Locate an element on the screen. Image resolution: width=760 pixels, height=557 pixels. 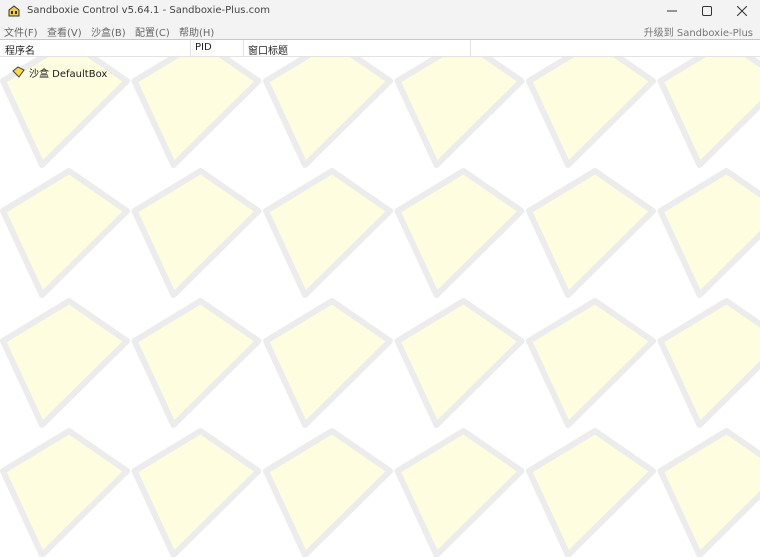
minimize-button is located at coordinates (672, 11).